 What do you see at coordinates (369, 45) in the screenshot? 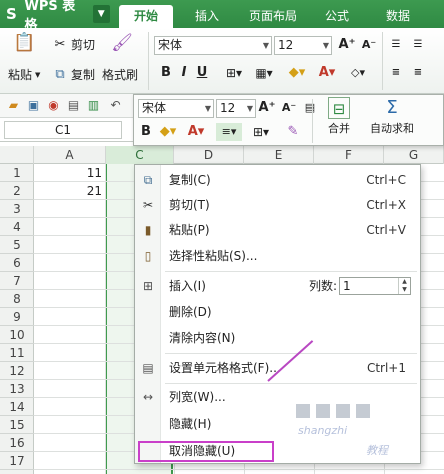
I see `shrink-font-button: A⁻` at bounding box center [369, 45].